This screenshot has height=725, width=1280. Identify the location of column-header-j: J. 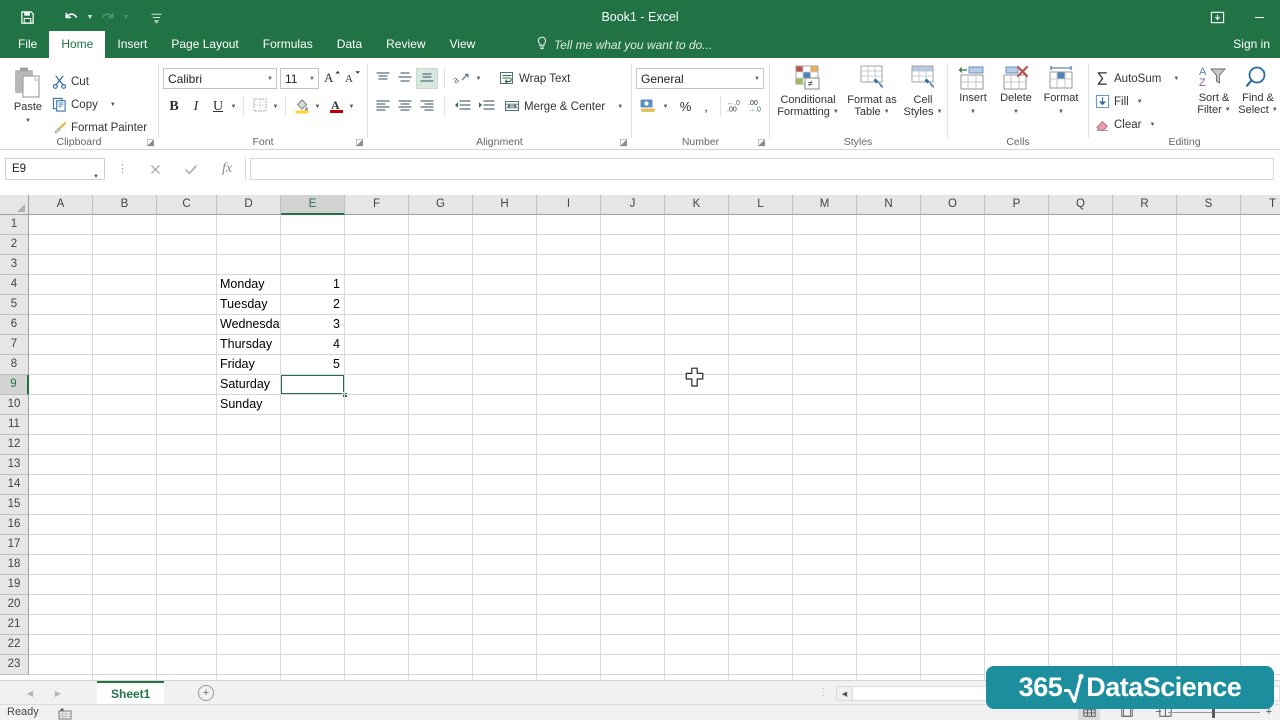
(633, 205).